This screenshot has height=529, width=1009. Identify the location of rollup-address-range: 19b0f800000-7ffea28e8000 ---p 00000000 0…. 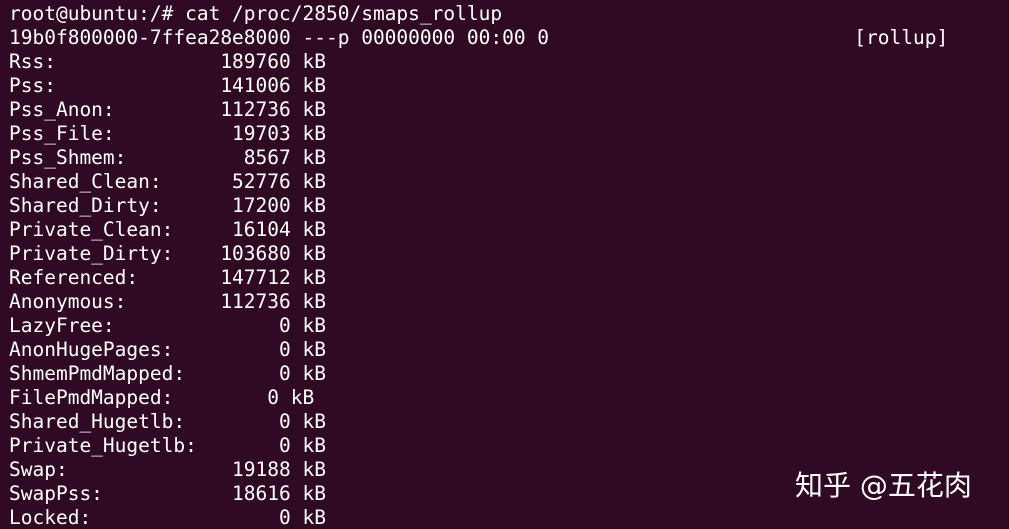
(479, 37).